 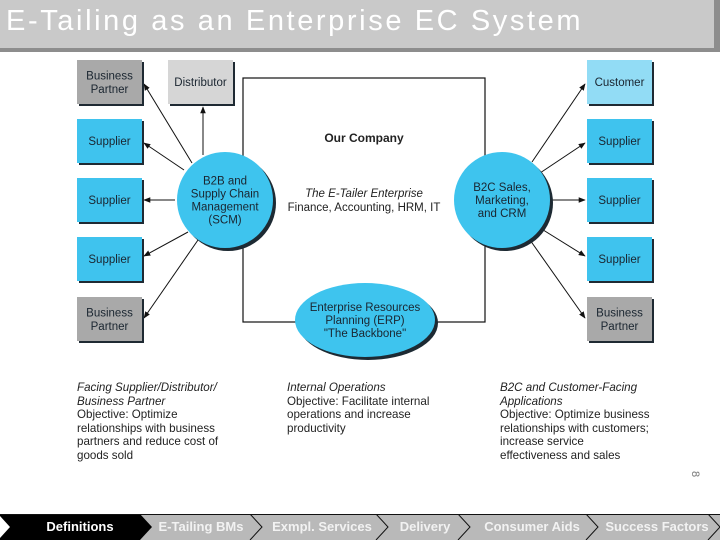 What do you see at coordinates (557, 279) in the screenshot?
I see `edge-b2c-to-partner` at bounding box center [557, 279].